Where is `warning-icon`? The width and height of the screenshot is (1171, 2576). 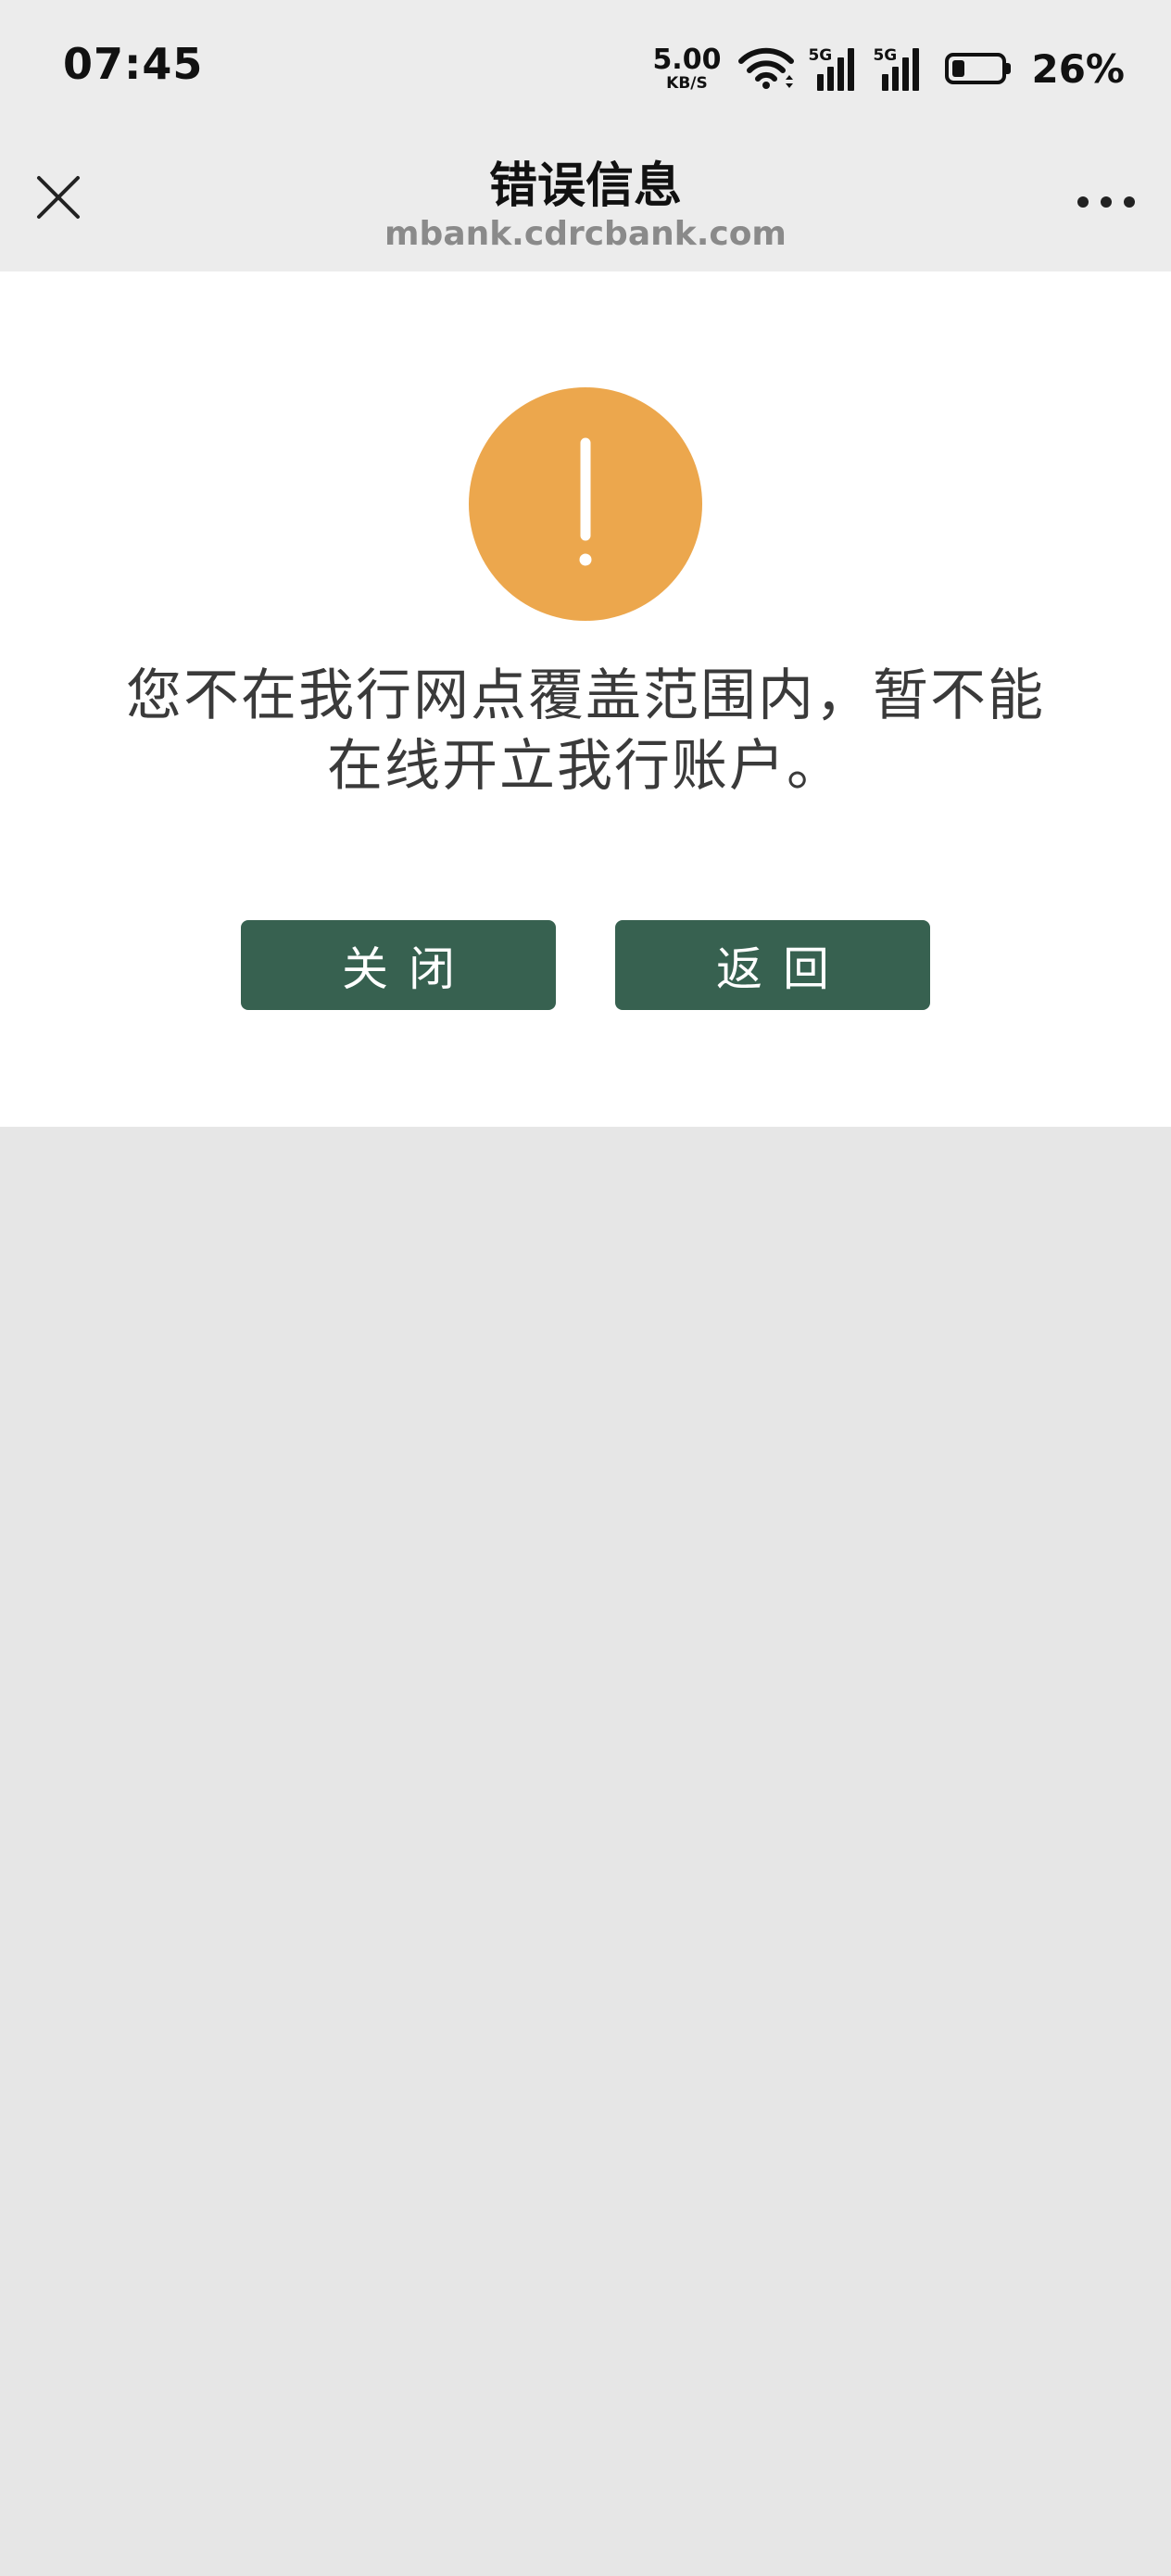 warning-icon is located at coordinates (585, 504).